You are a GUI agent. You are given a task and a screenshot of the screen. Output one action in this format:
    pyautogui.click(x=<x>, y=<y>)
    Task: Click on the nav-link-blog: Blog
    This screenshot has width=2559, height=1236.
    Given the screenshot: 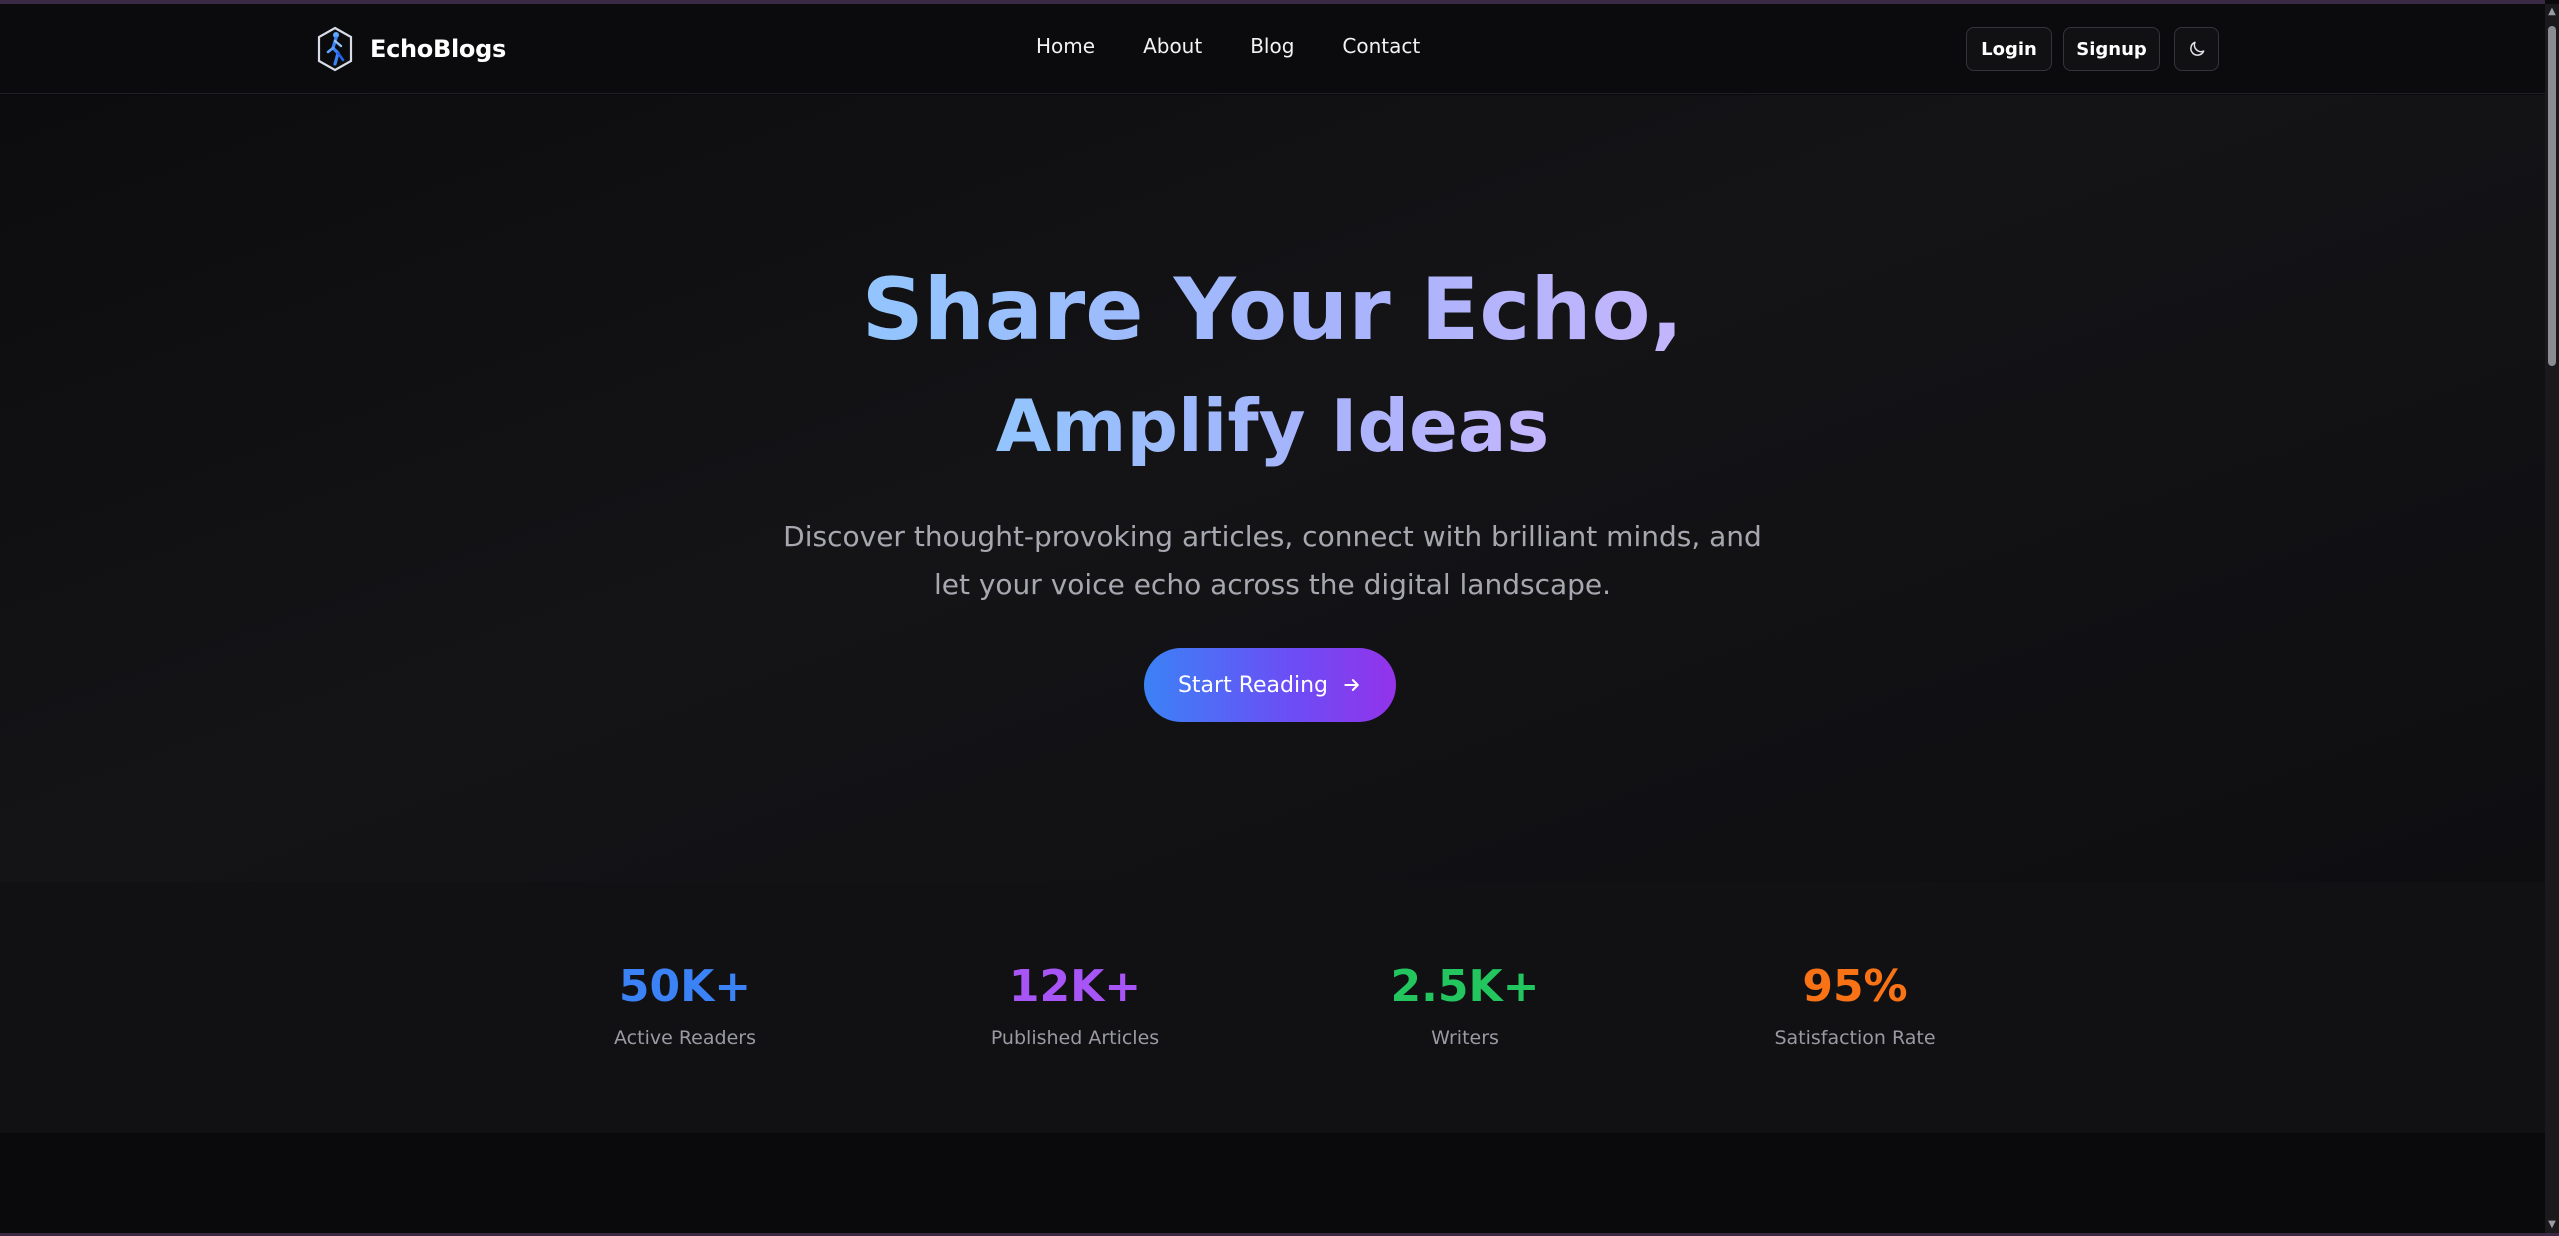 What is the action you would take?
    pyautogui.click(x=1272, y=46)
    